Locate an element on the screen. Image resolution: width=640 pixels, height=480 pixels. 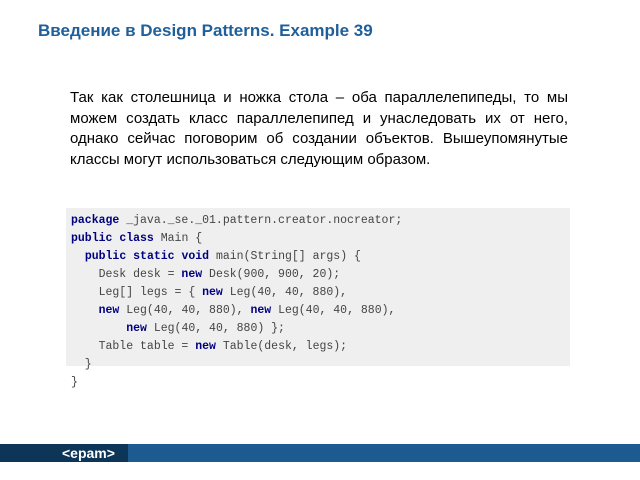
code-line: Desk desk = new Desk(900, 900, 20); is located at coordinates (320, 275).